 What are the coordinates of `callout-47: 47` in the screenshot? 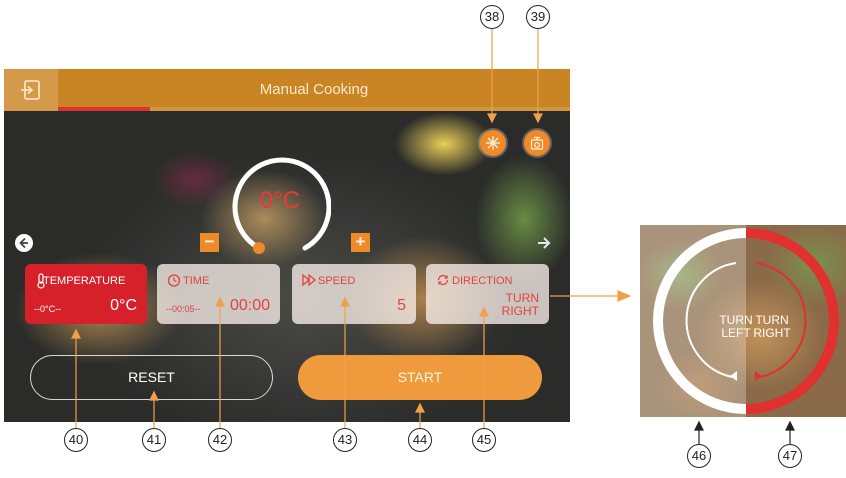 It's located at (790, 456).